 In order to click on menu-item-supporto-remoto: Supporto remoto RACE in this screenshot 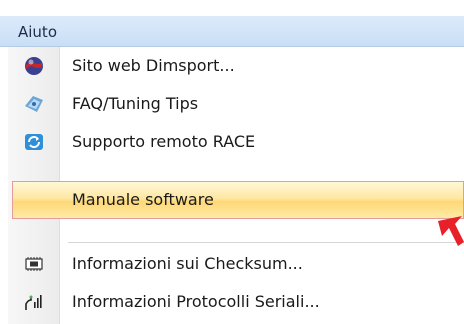, I will do `click(236, 142)`.